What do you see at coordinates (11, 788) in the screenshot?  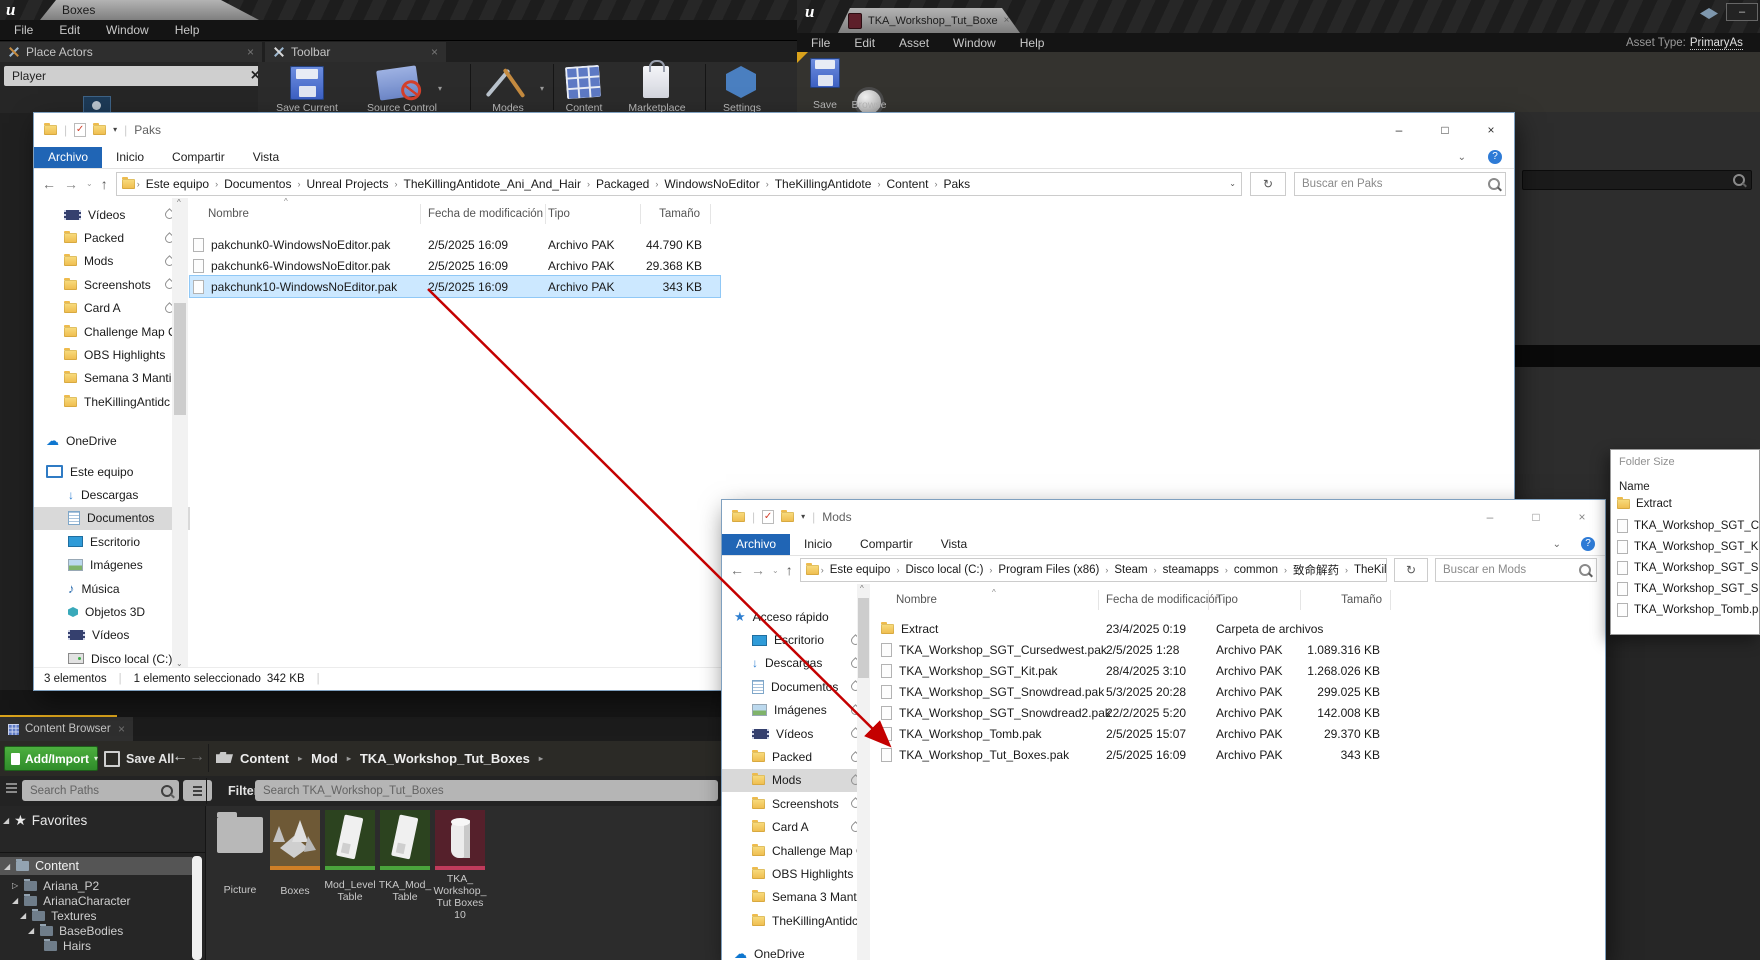 I see `sources-toggle-icon` at bounding box center [11, 788].